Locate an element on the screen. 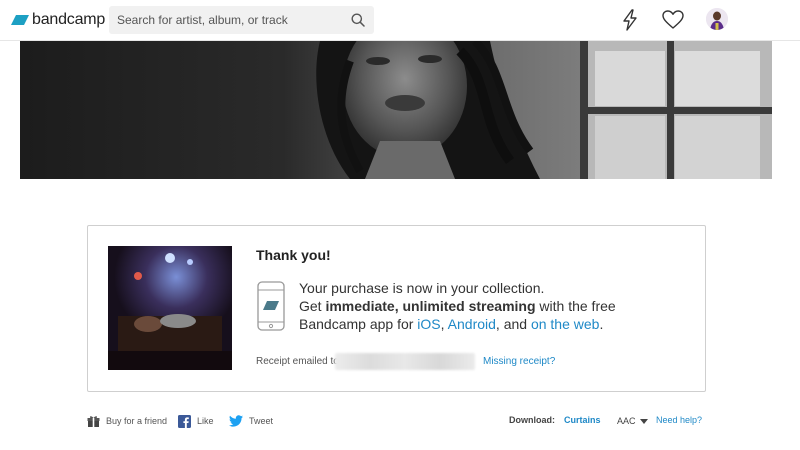 Image resolution: width=800 pixels, height=450 pixels. streaming-bold: immediate, unlimited streaming is located at coordinates (430, 306).